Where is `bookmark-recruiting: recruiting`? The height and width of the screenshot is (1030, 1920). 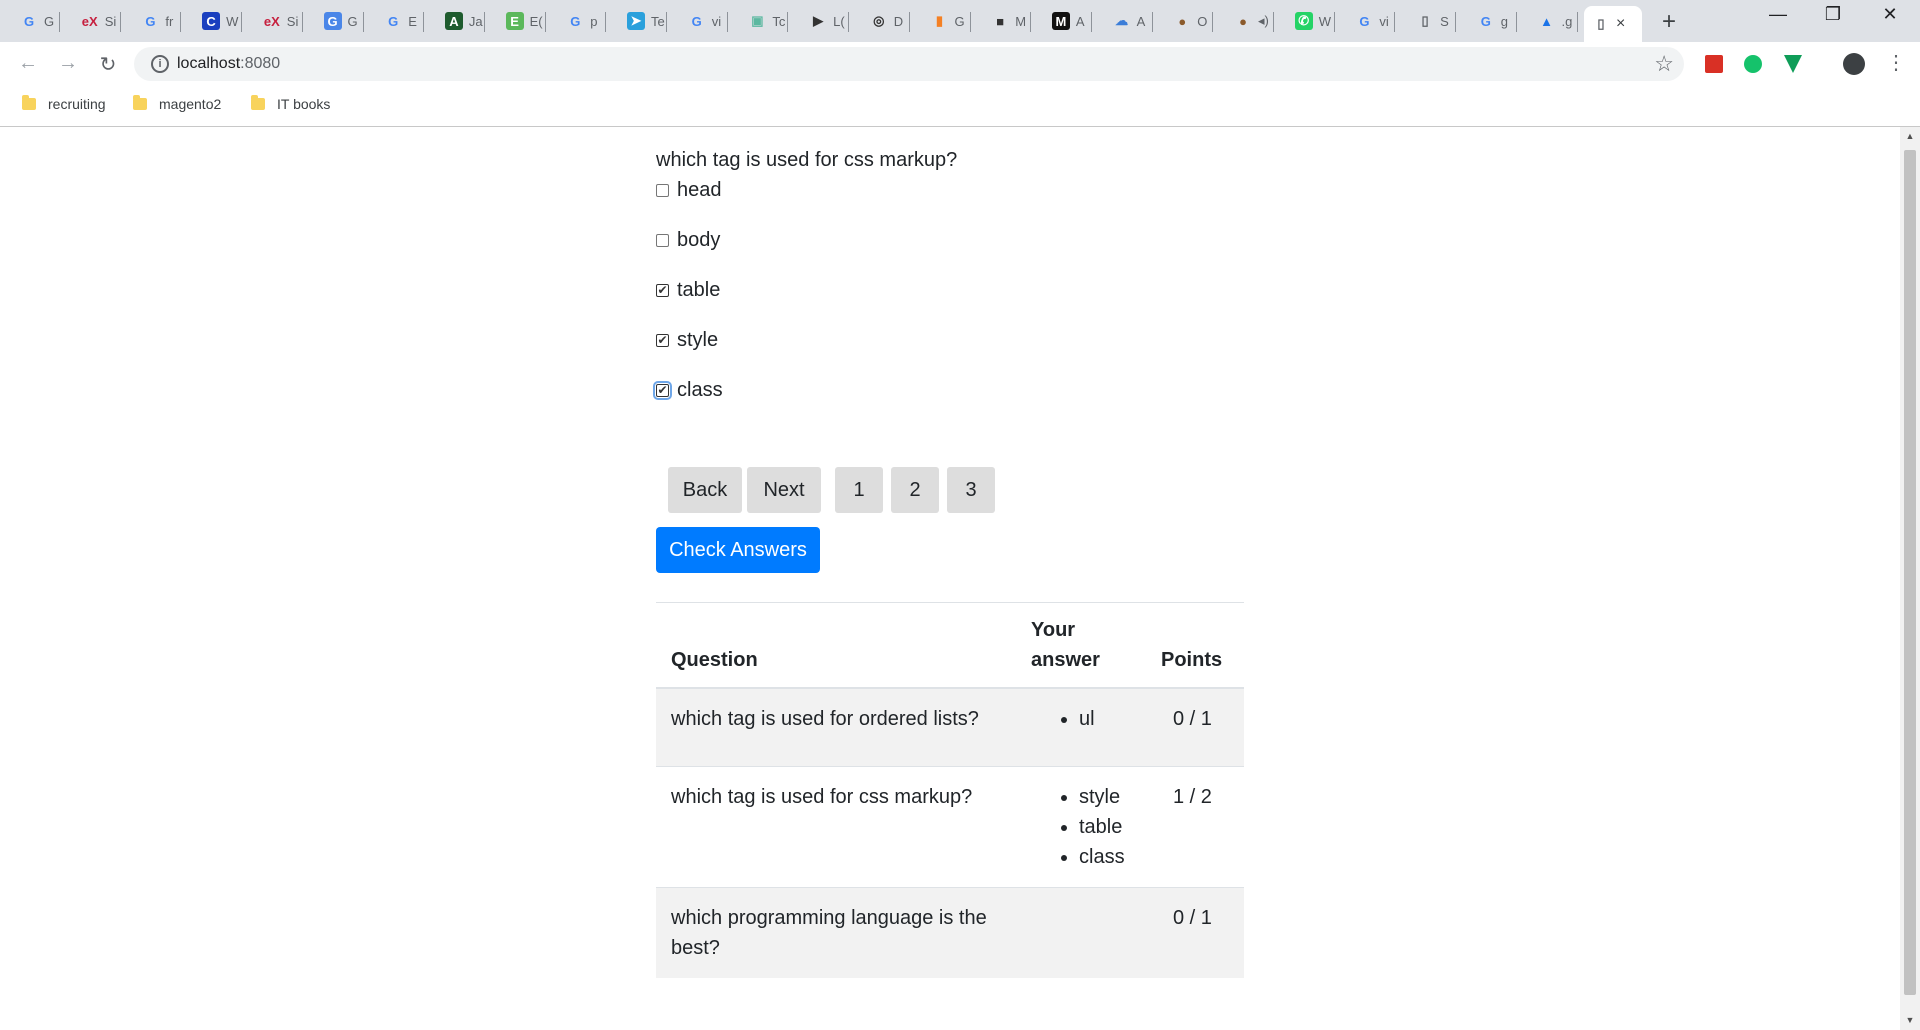
bookmark-recruiting: recruiting is located at coordinates (64, 103).